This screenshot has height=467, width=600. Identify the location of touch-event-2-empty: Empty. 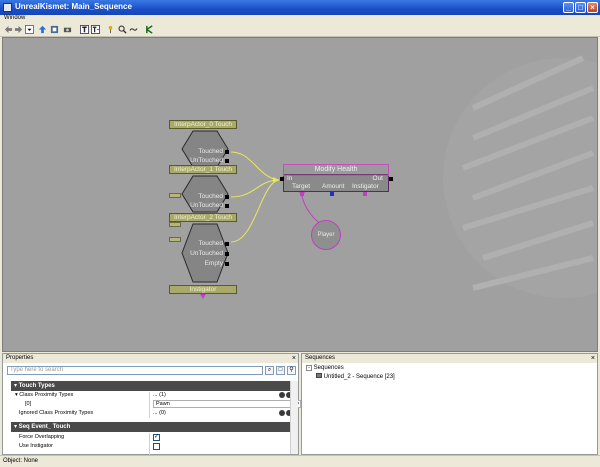
(213, 263).